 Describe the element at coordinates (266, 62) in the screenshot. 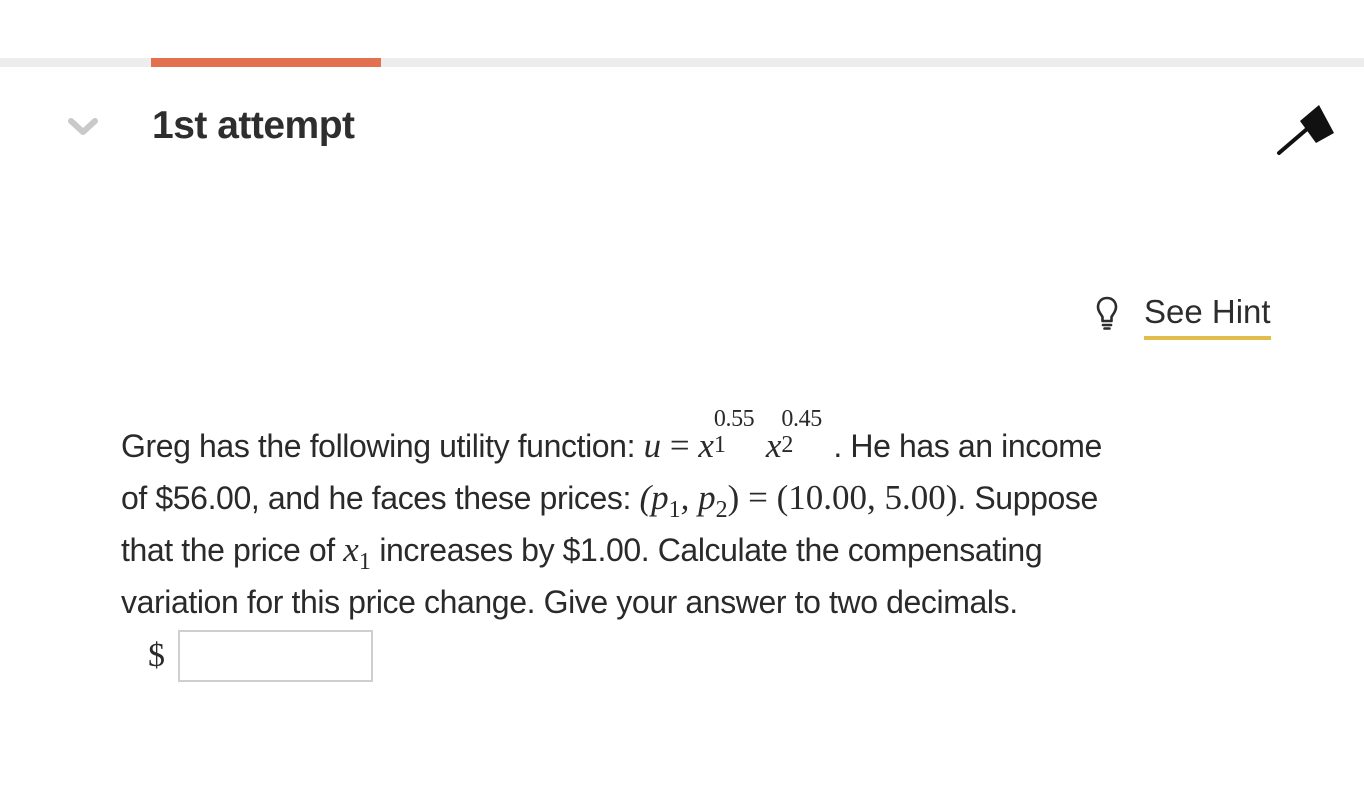

I see `progress-fill` at that location.